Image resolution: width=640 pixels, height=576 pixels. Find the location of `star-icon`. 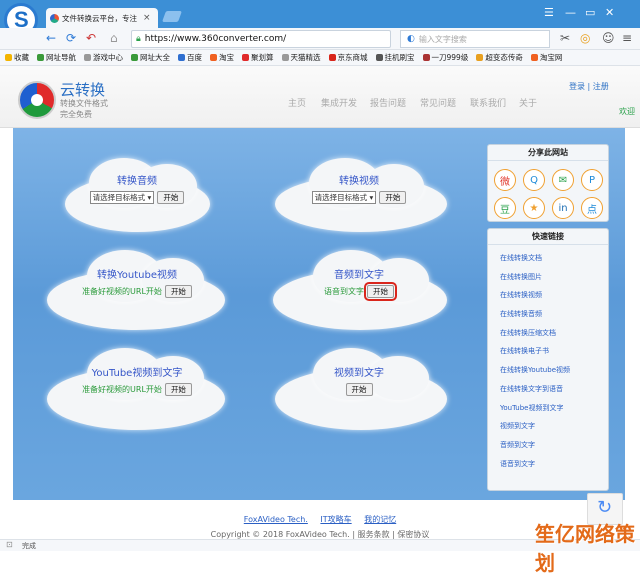

star-icon is located at coordinates (8, 57).